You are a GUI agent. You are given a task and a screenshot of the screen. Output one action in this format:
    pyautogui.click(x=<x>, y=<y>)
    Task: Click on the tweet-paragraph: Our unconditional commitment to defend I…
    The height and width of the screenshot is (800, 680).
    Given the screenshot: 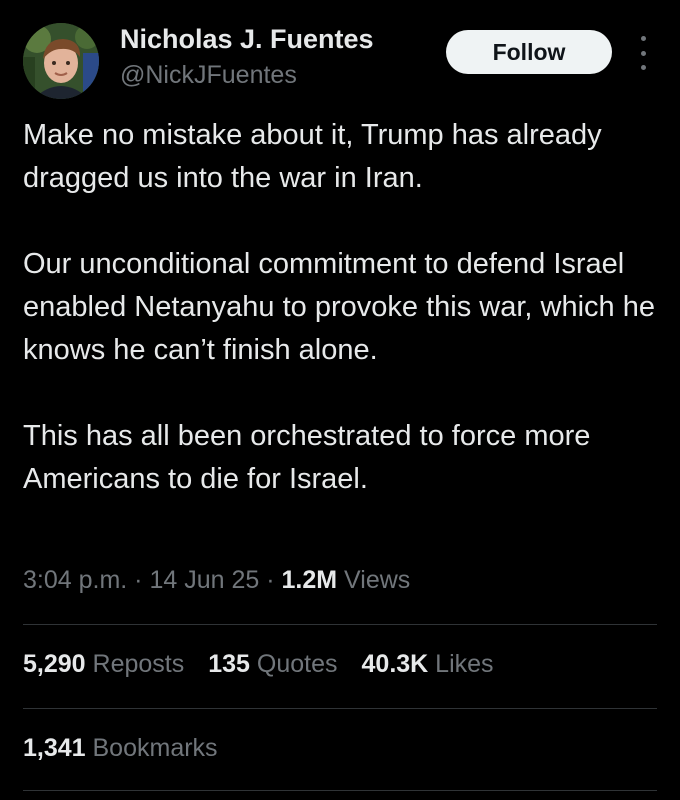 What is the action you would take?
    pyautogui.click(x=339, y=307)
    